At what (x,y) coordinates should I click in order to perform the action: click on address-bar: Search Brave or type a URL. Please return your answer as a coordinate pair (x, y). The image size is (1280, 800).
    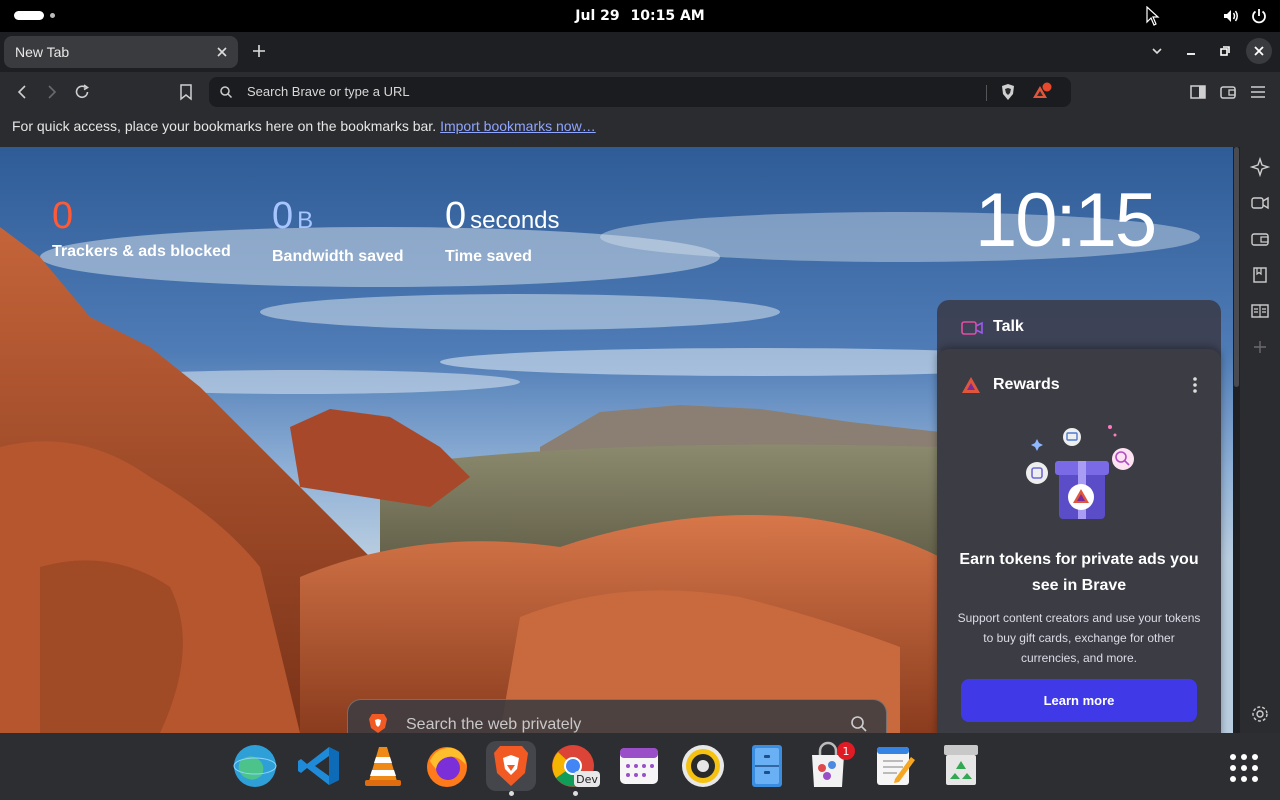
    Looking at the image, I should click on (640, 92).